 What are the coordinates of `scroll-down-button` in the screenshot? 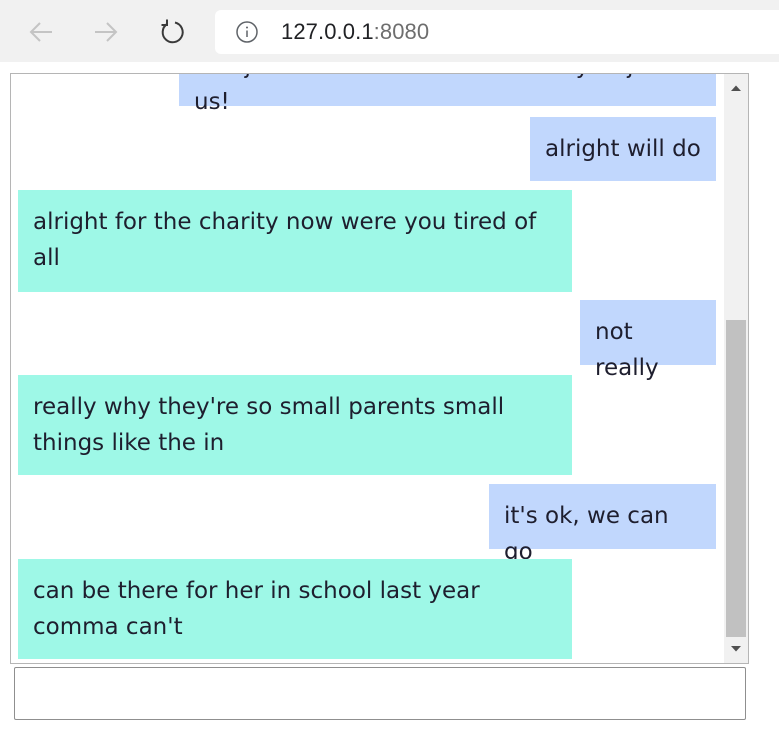 It's located at (736, 649).